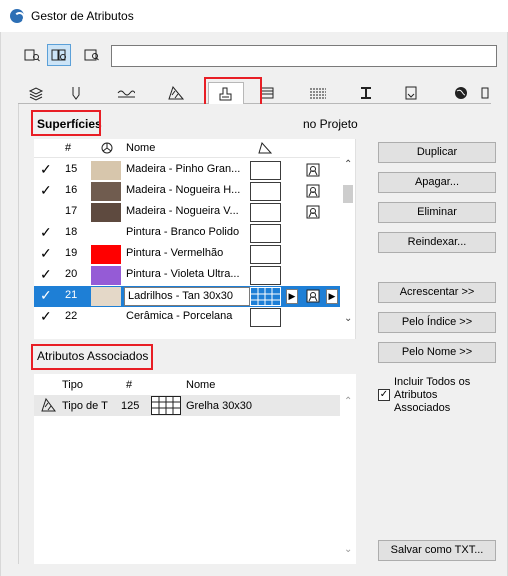  I want to click on project-menu-arrow-icon: ▶, so click(332, 296).